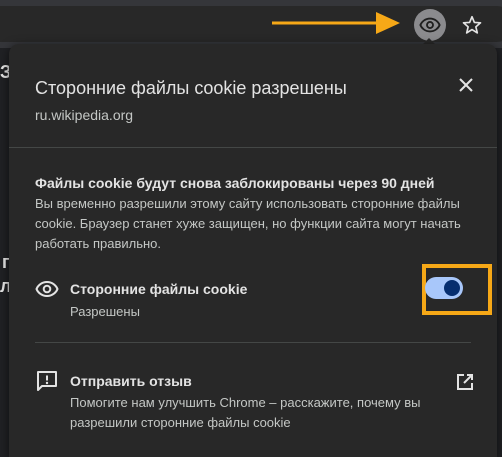 This screenshot has width=502, height=457. I want to click on close-button, so click(466, 85).